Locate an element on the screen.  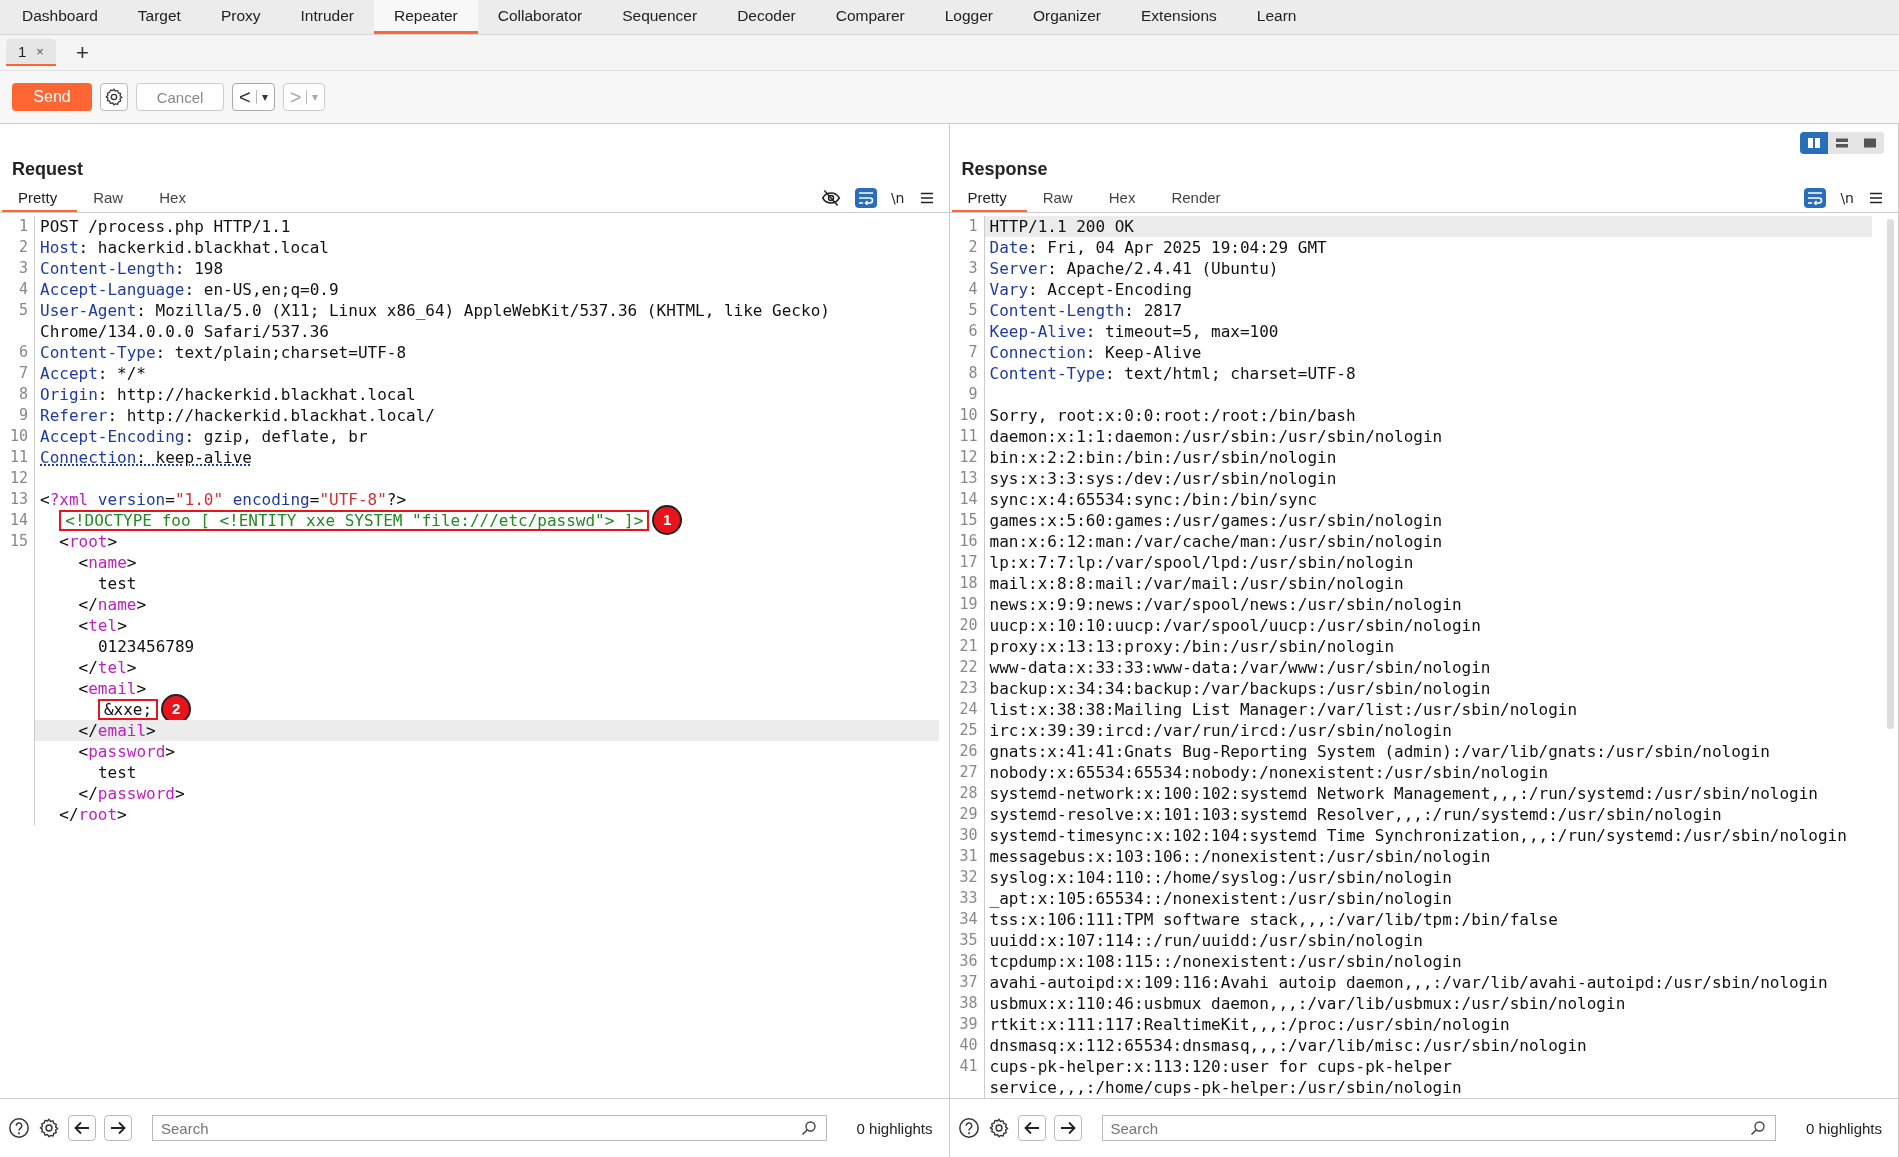
nav-tab: Intruder is located at coordinates (327, 17).